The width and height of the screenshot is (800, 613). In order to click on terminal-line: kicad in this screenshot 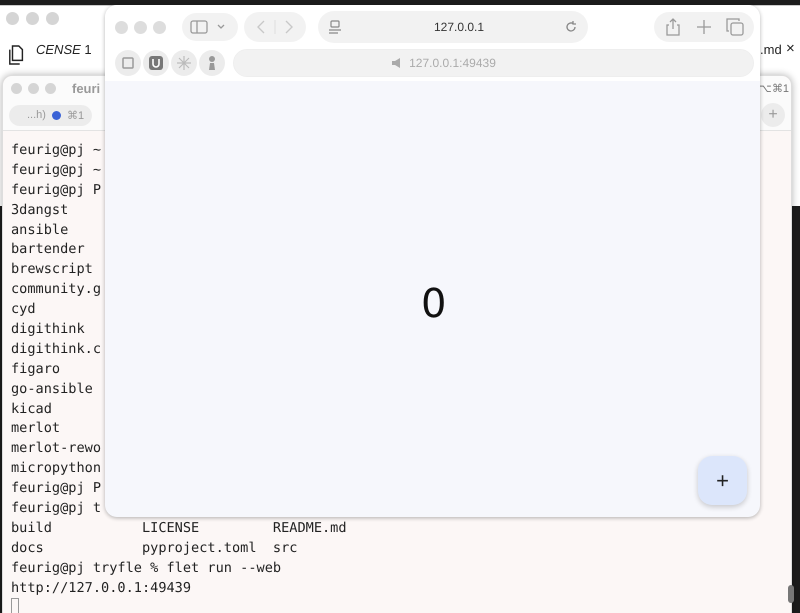, I will do `click(31, 409)`.